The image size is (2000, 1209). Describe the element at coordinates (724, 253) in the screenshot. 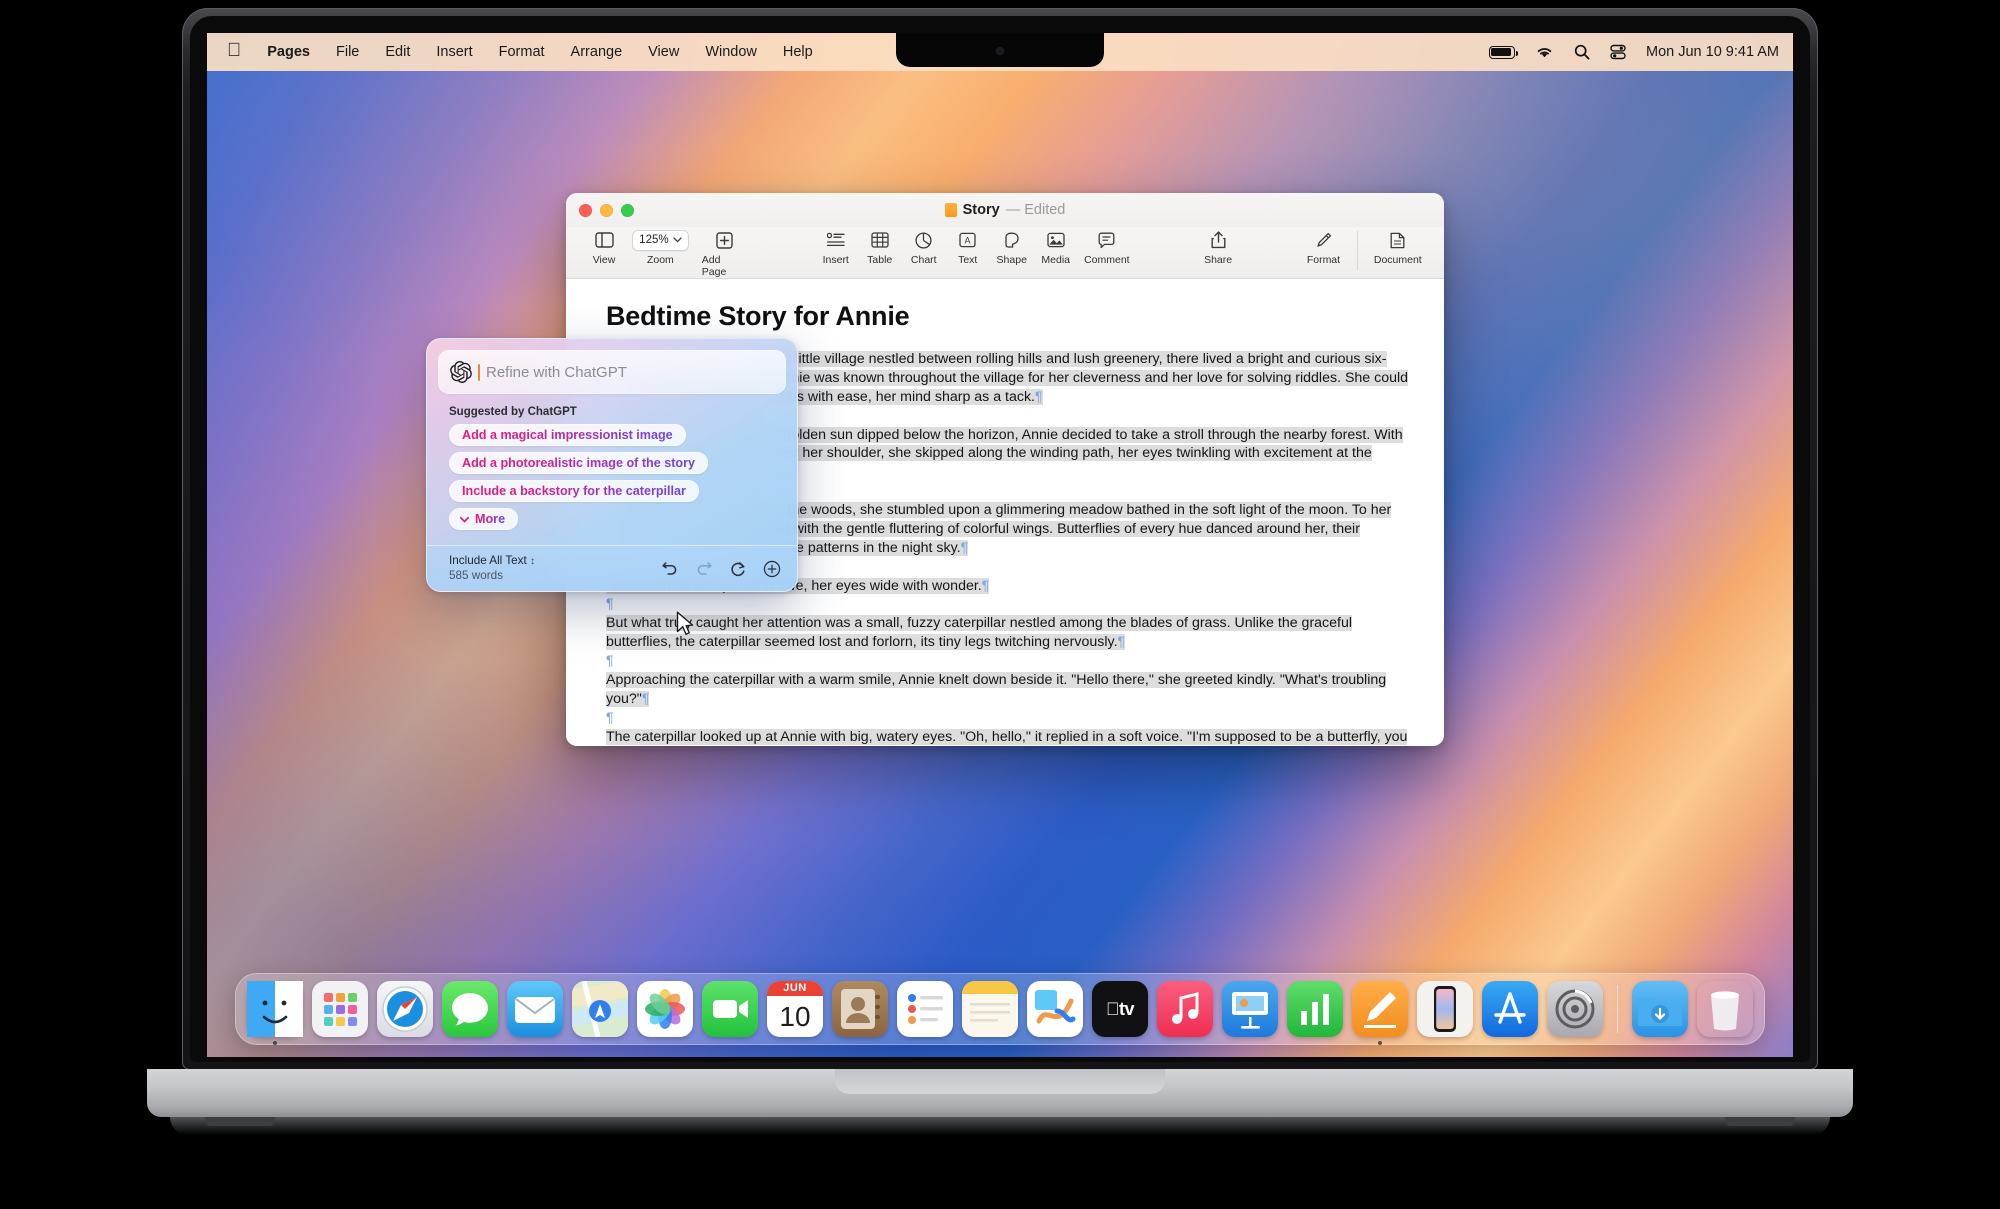

I see `toolbar-add-page-button: Add Page` at that location.